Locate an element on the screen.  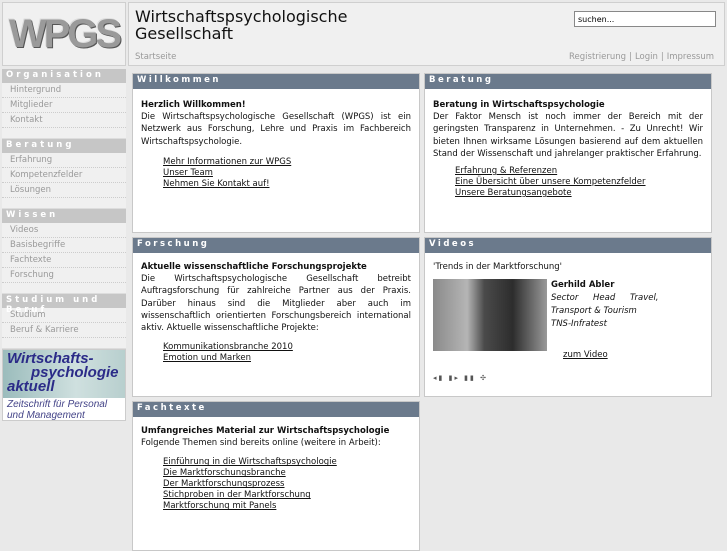
video-thumbnail is located at coordinates (490, 315).